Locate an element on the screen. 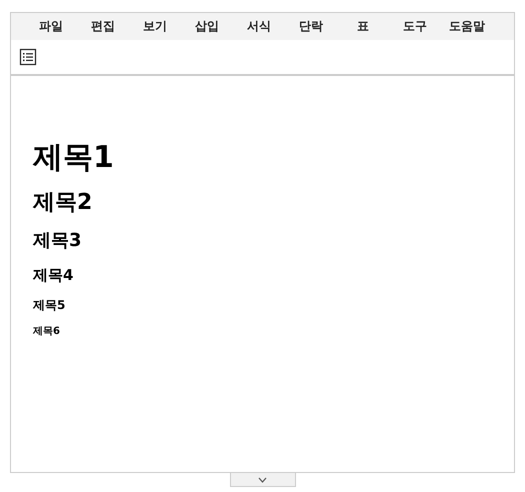  menu-item: 편집 is located at coordinates (103, 26).